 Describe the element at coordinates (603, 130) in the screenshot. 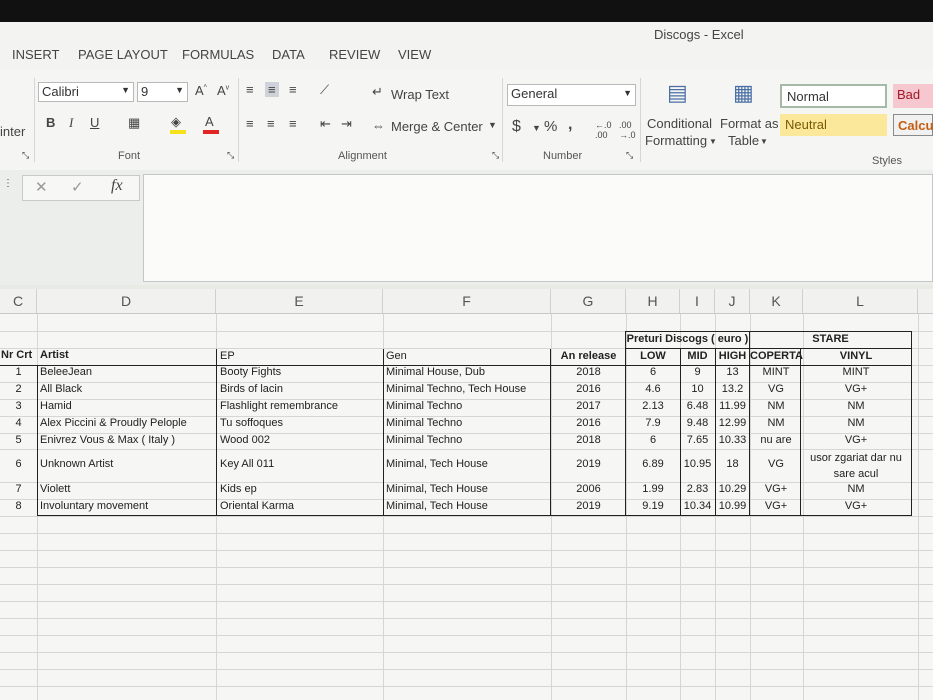

I see `increase-decimal-icon: ←.0.00` at that location.